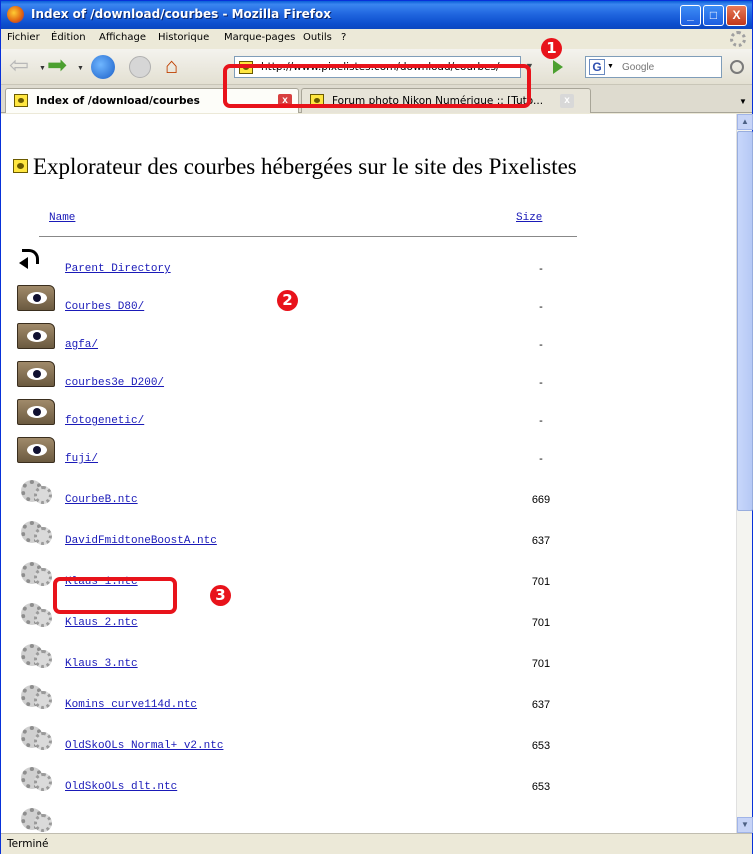 This screenshot has height=854, width=753. I want to click on forward-button: ➡, so click(62, 66).